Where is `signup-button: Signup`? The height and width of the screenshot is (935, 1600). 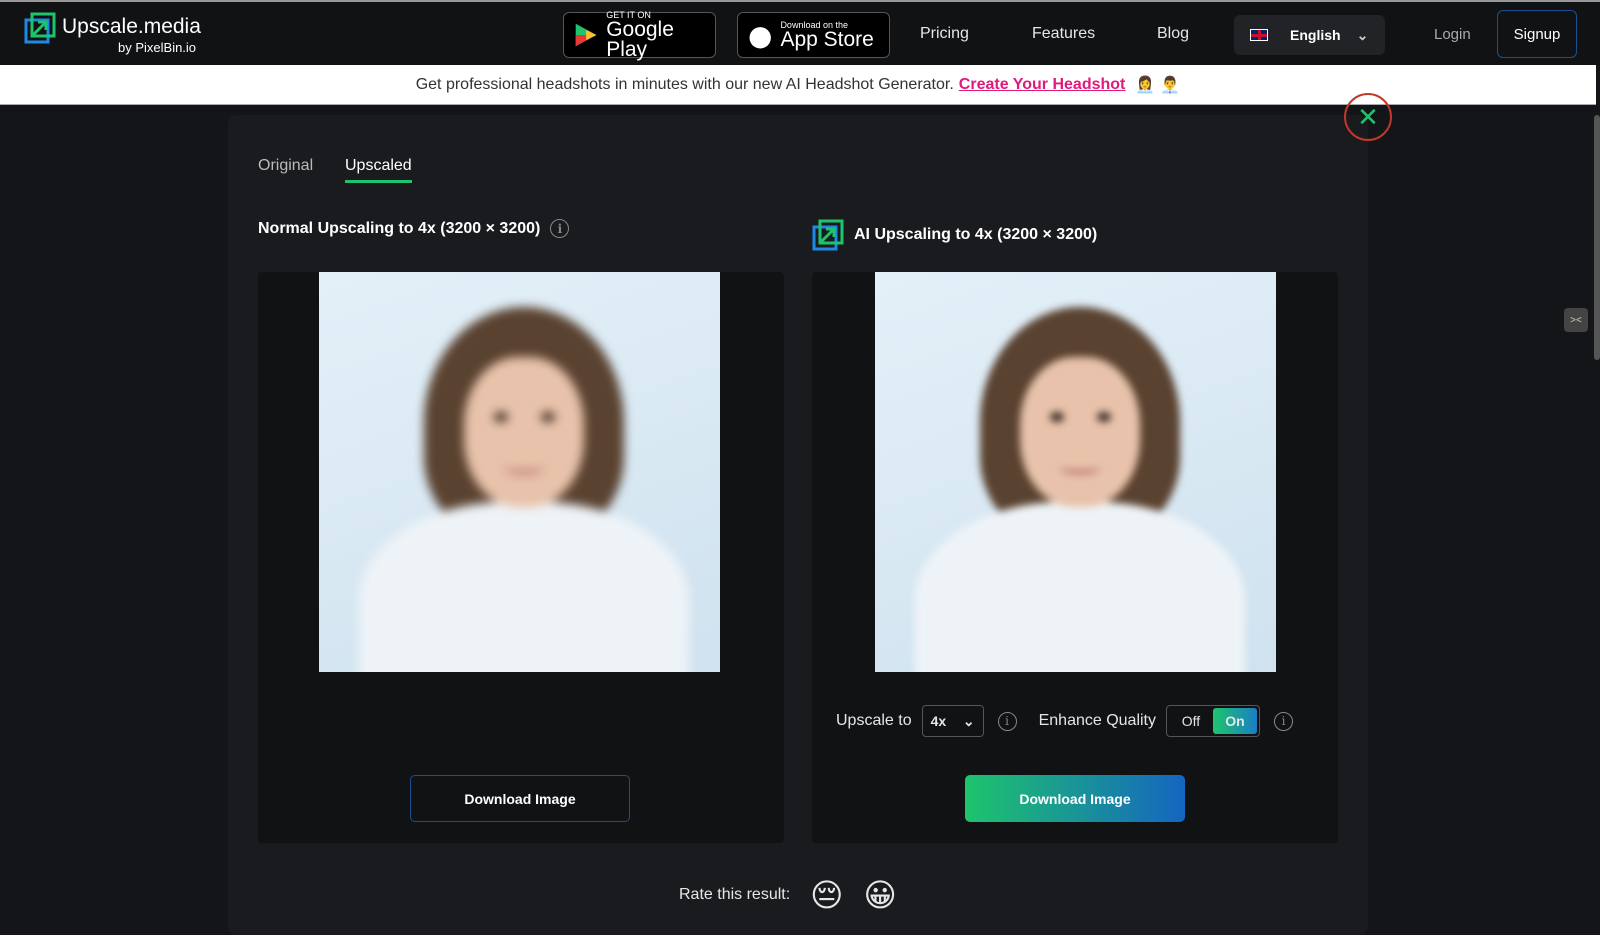 signup-button: Signup is located at coordinates (1537, 34).